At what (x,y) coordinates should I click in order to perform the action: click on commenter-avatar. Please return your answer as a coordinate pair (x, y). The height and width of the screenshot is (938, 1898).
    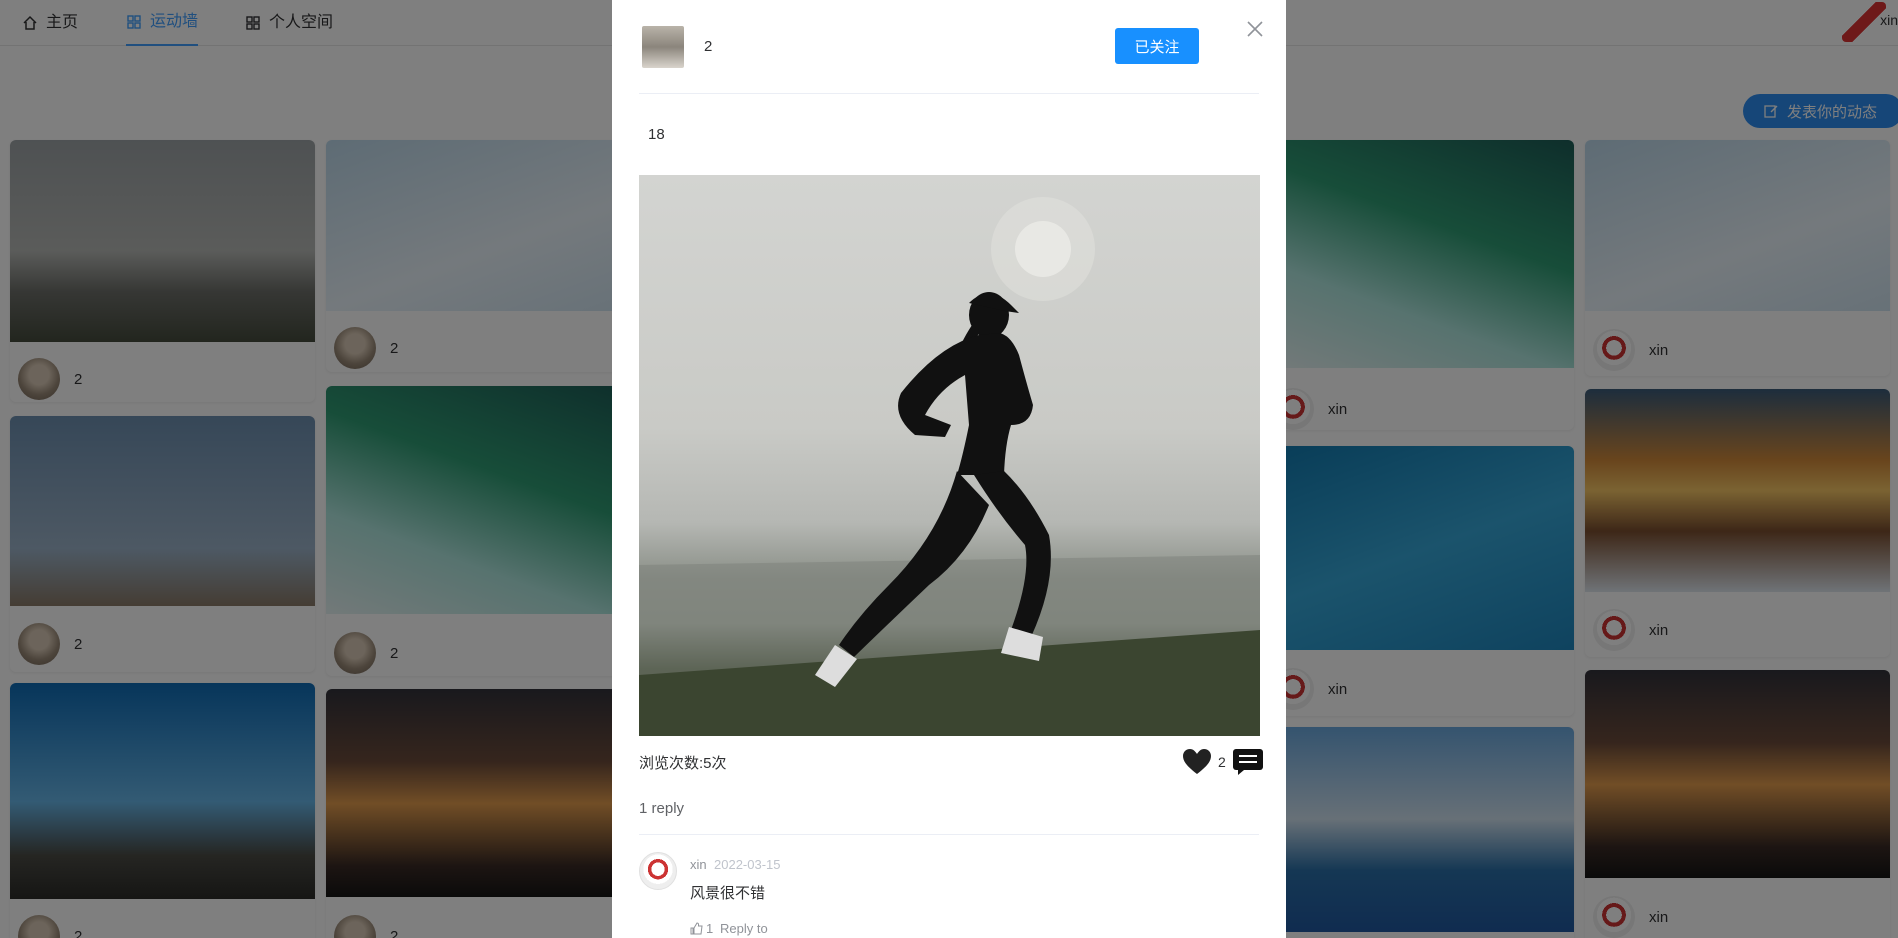
    Looking at the image, I should click on (658, 871).